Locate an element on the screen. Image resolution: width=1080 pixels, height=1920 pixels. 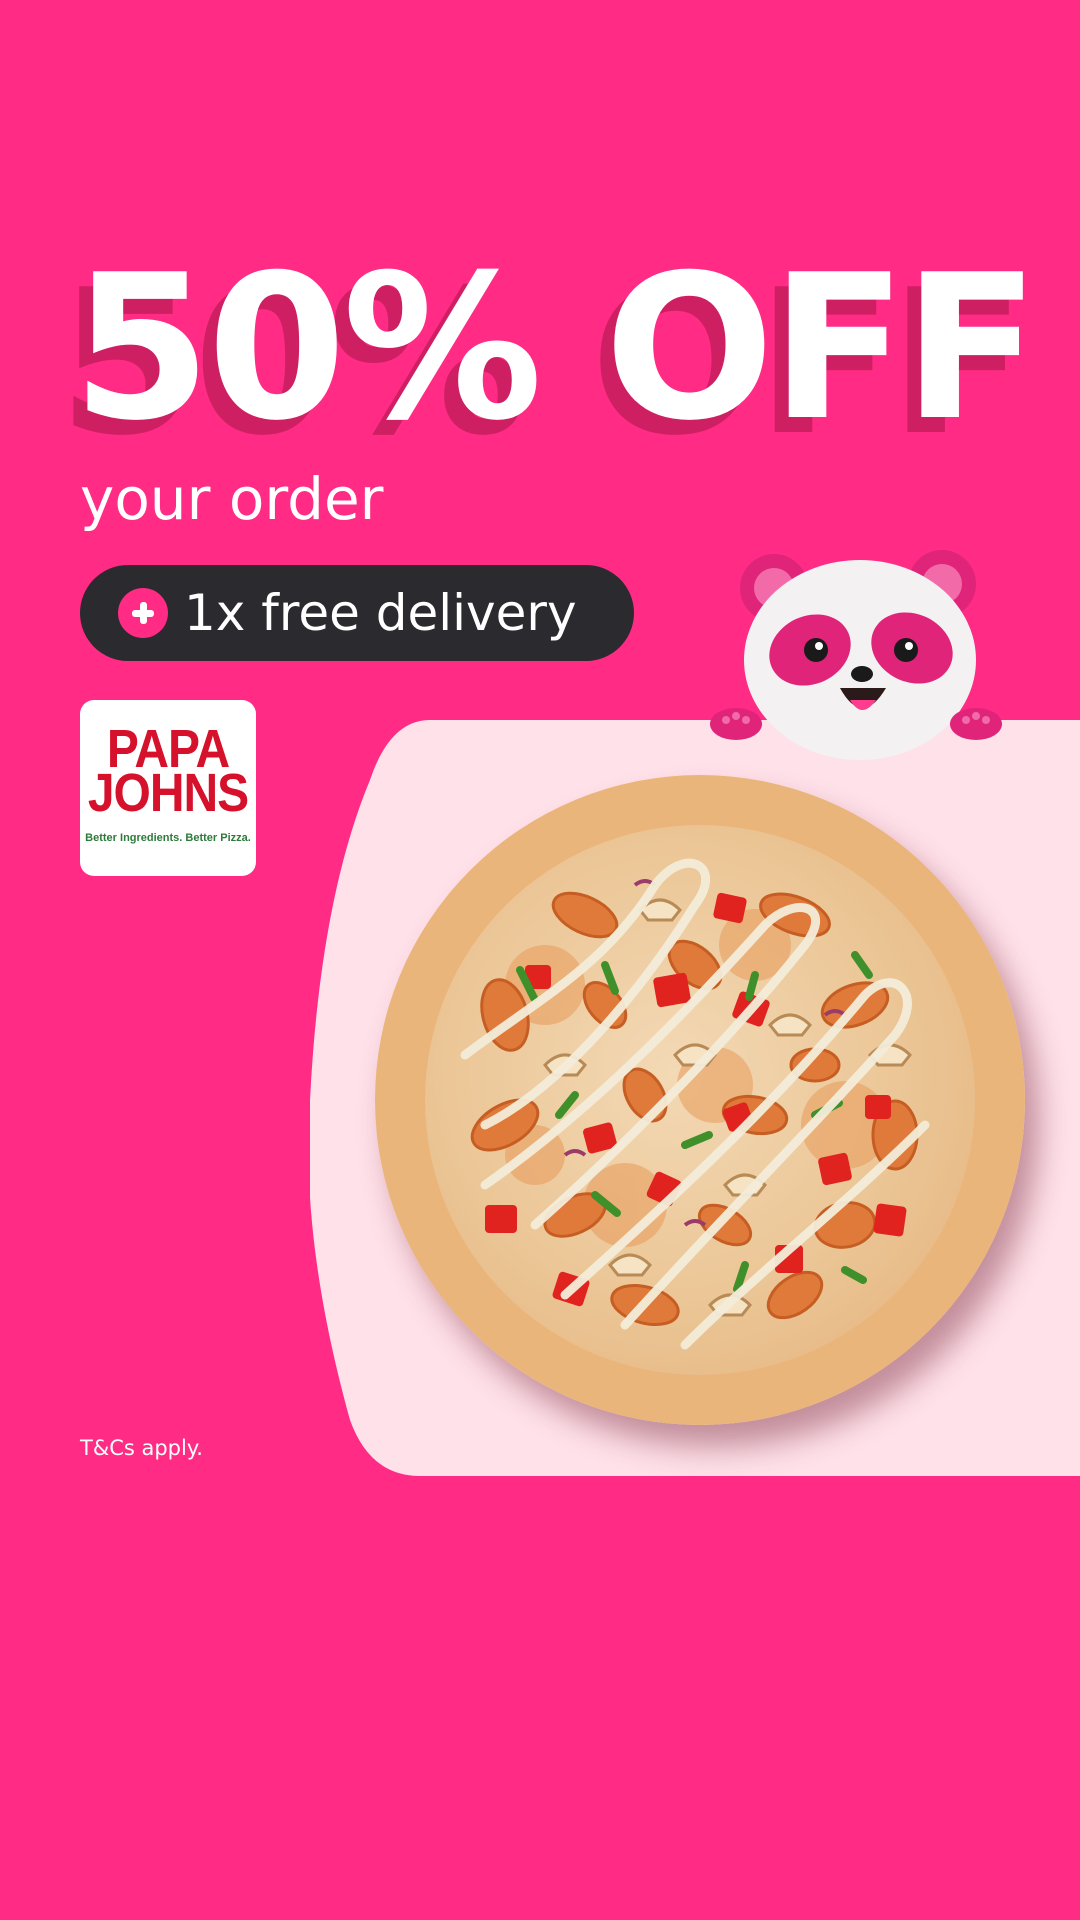
free-delivery-label: 1x free delivery is located at coordinates (380, 613).